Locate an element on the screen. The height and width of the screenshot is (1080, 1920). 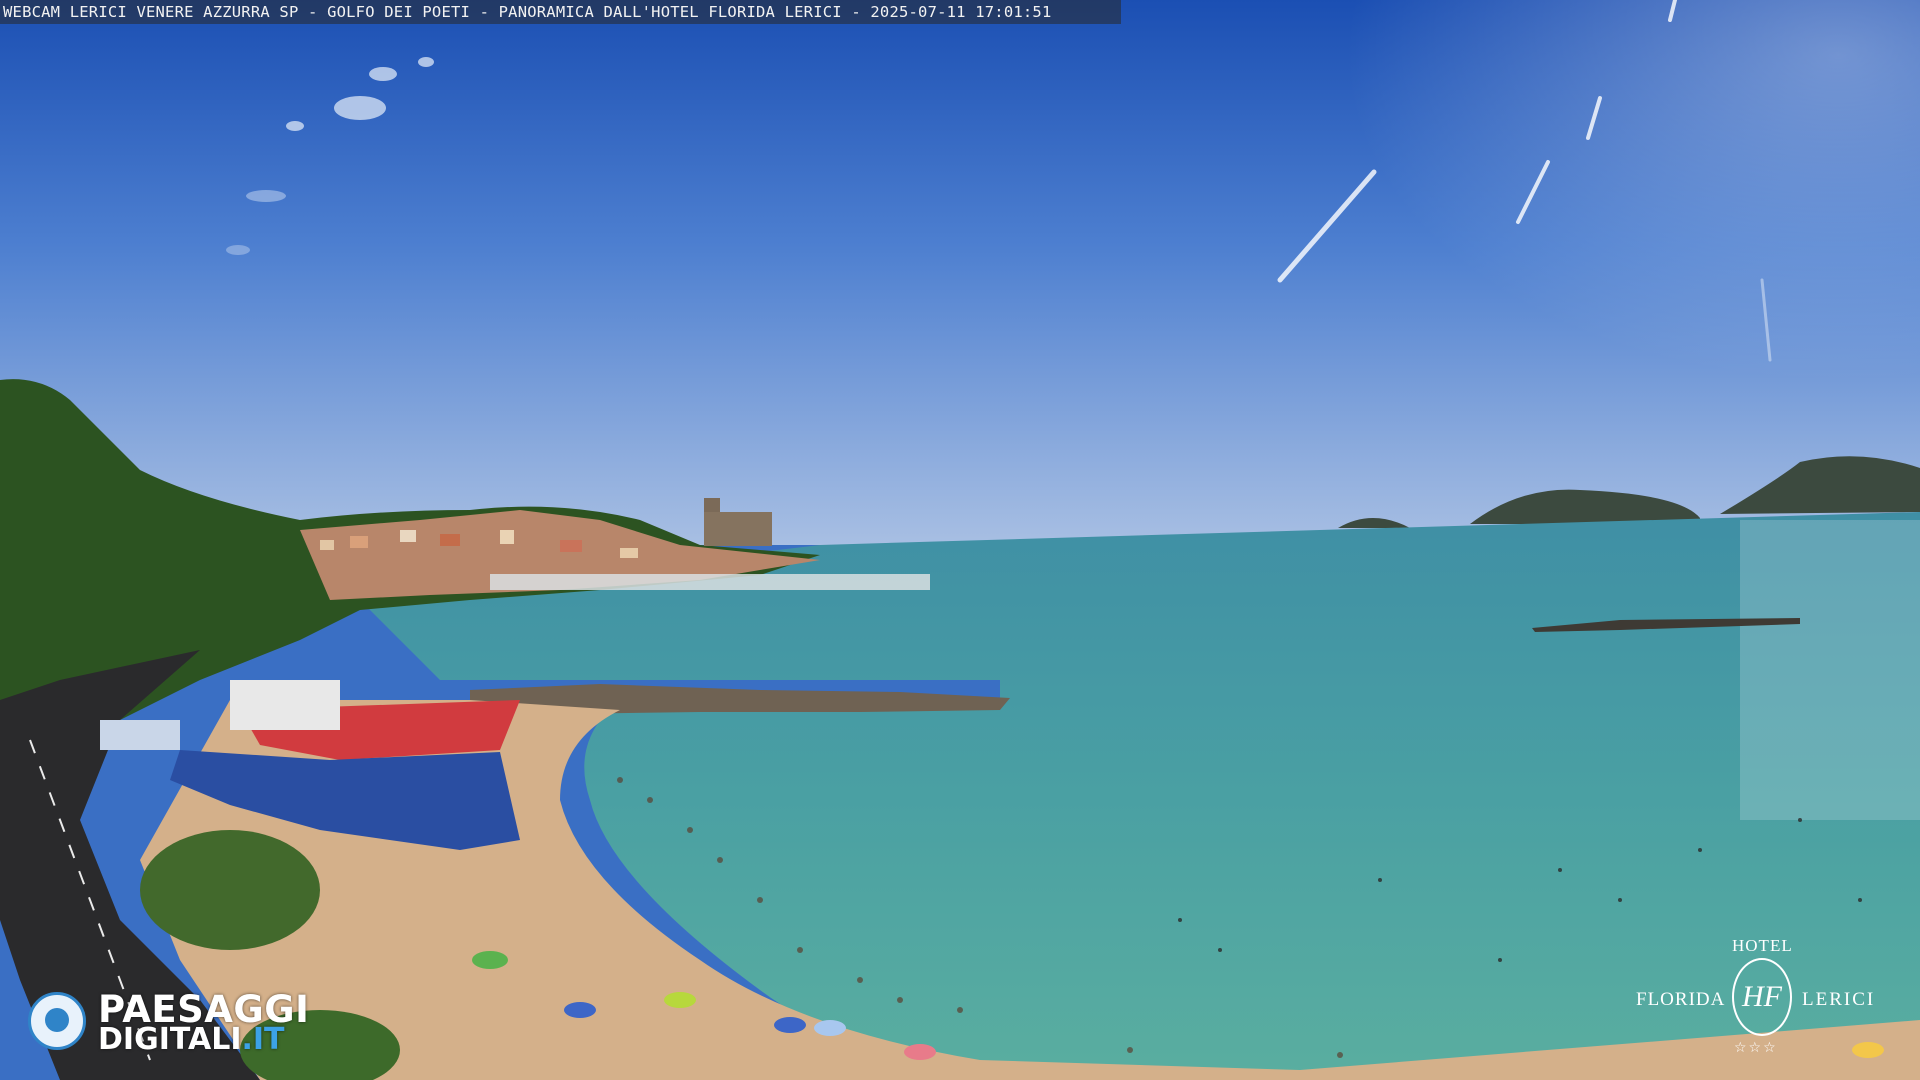
pine-tree is located at coordinates (230, 890).